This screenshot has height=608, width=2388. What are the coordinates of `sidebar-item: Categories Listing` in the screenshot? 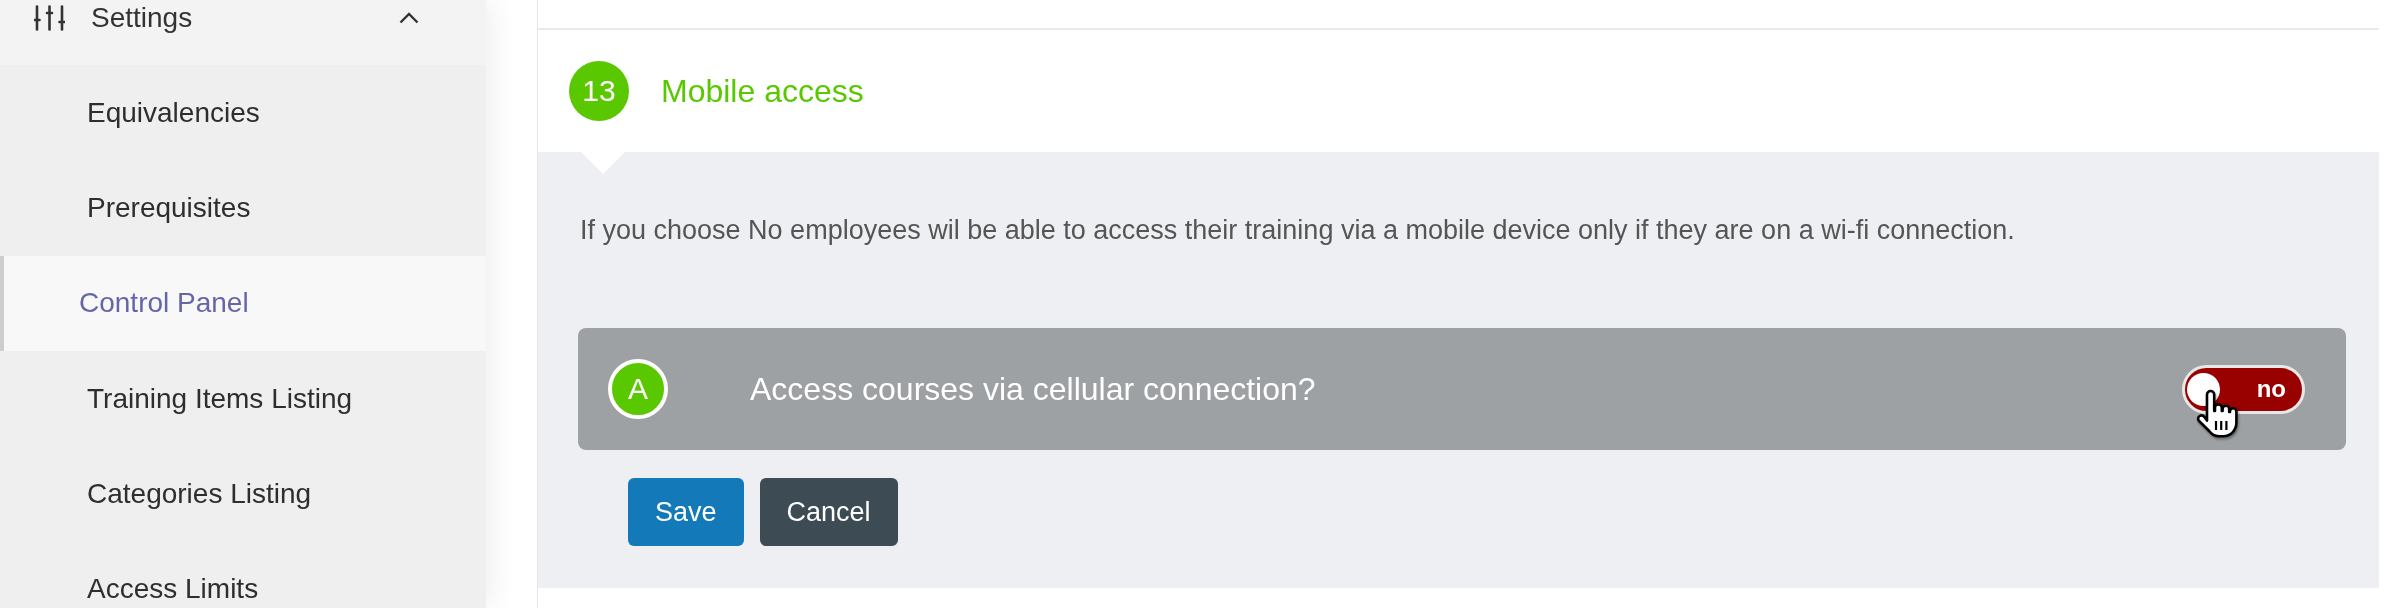 It's located at (243, 494).